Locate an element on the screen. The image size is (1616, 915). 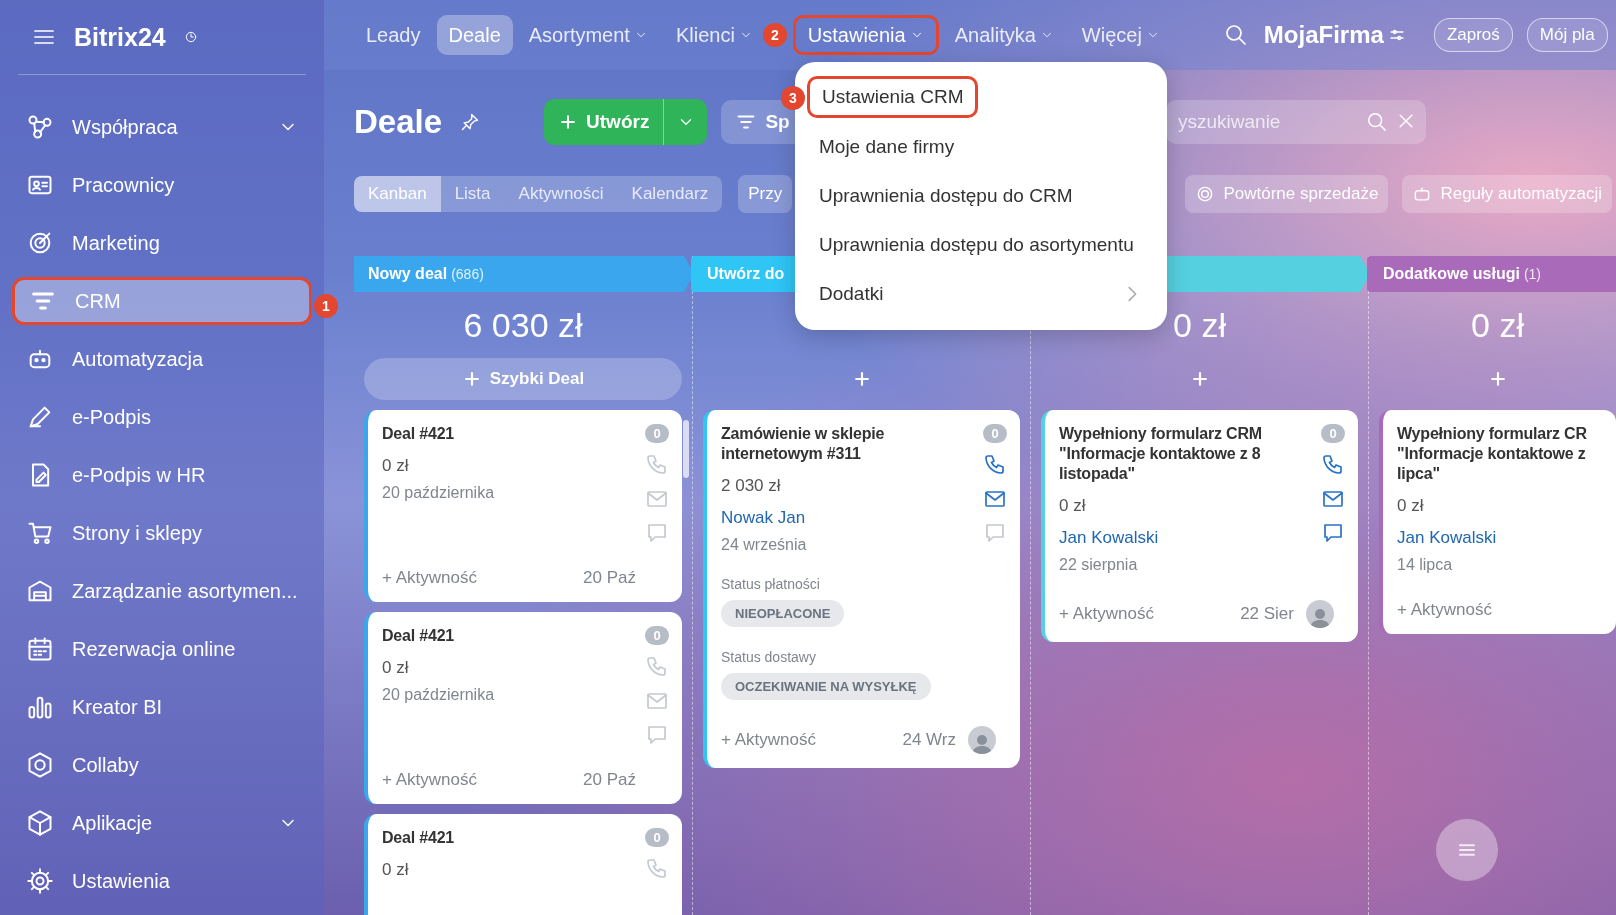
deal-date: 24 września is located at coordinates (764, 545).